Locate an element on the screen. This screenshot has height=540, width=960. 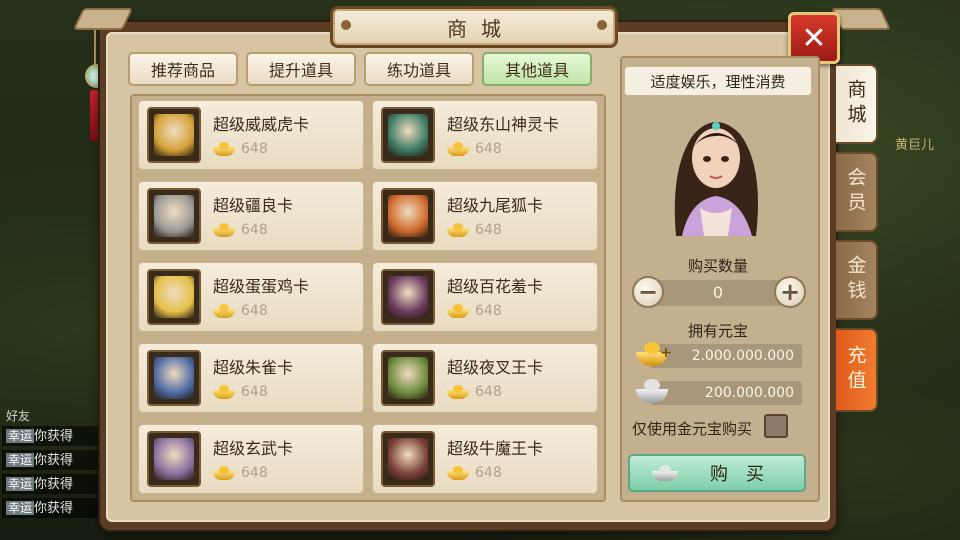
shop-item-card: 超级东山神灵卡 648 is located at coordinates (485, 135).